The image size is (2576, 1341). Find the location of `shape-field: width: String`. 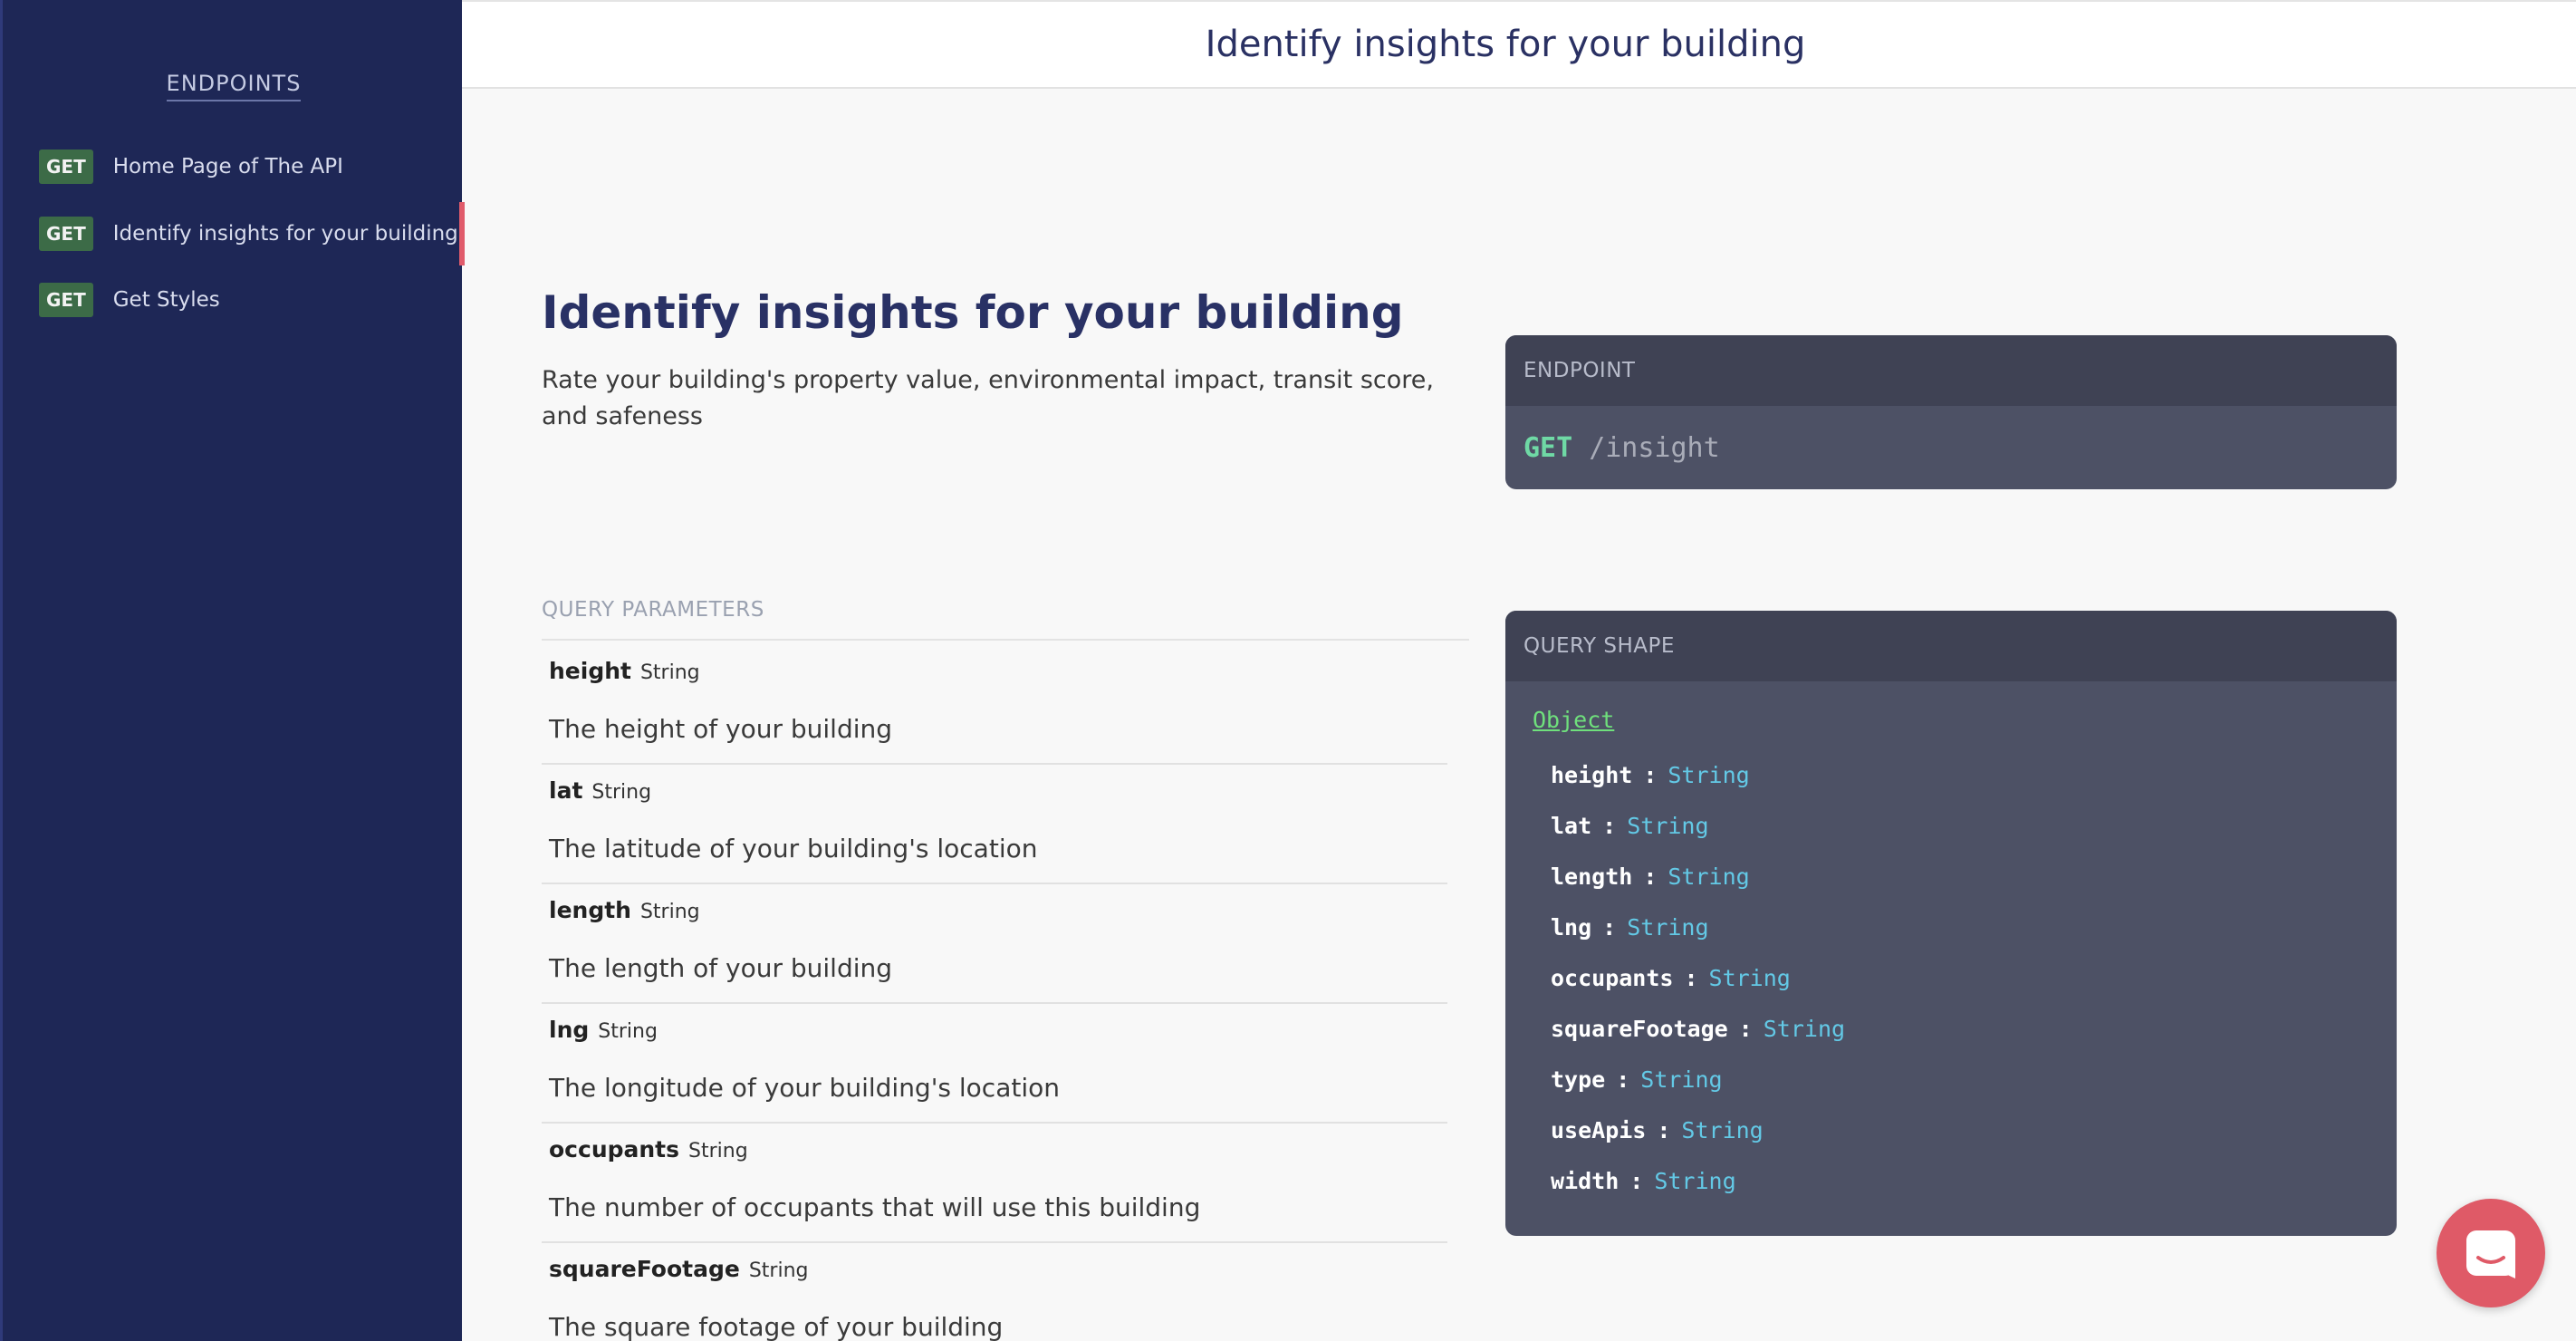

shape-field: width: String is located at coordinates (1643, 1180).